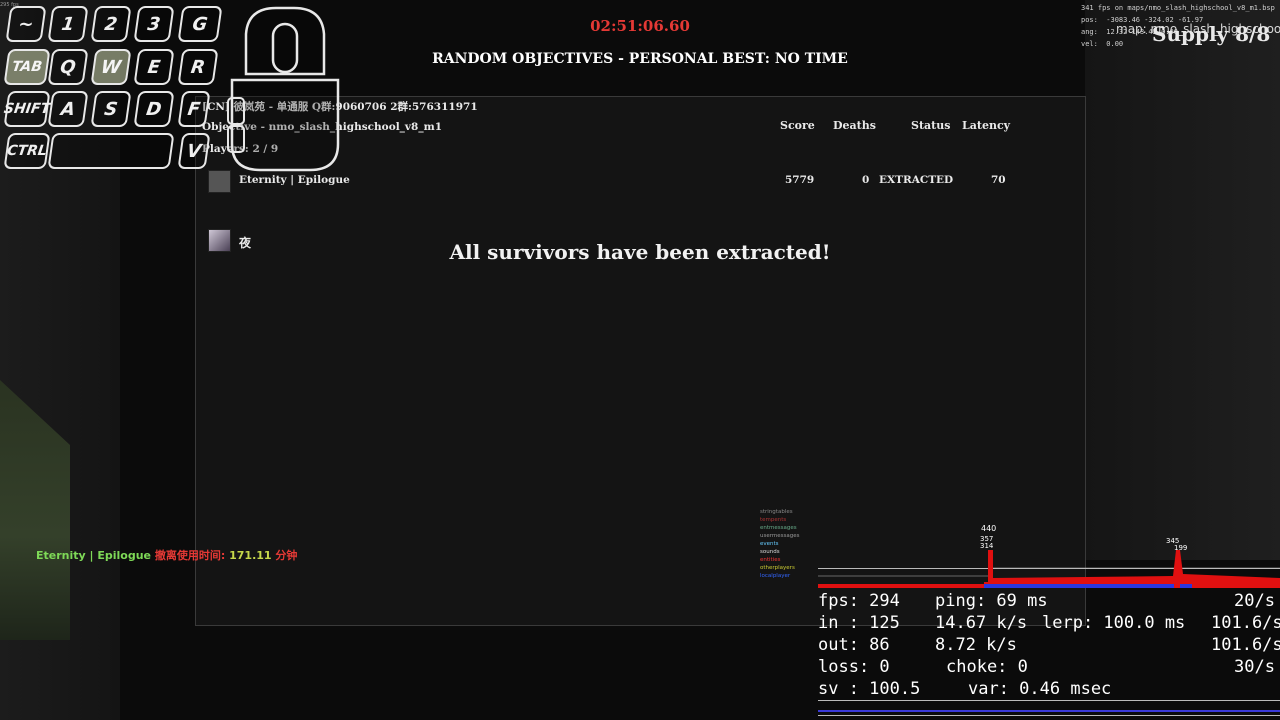  I want to click on row-status: EXTRACTED, so click(916, 180).